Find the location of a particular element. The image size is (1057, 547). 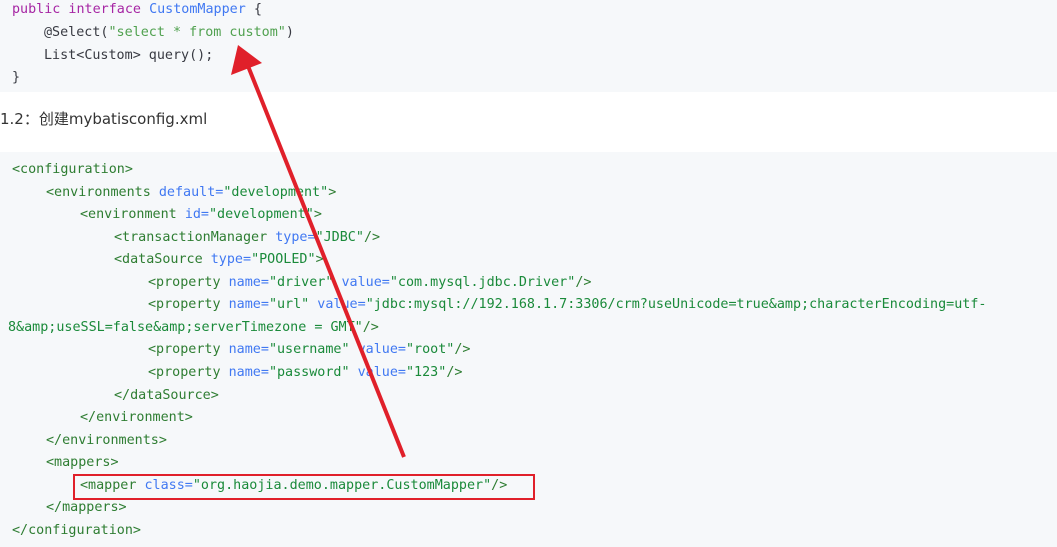

annotation-arrow-icon is located at coordinates (318, 251).